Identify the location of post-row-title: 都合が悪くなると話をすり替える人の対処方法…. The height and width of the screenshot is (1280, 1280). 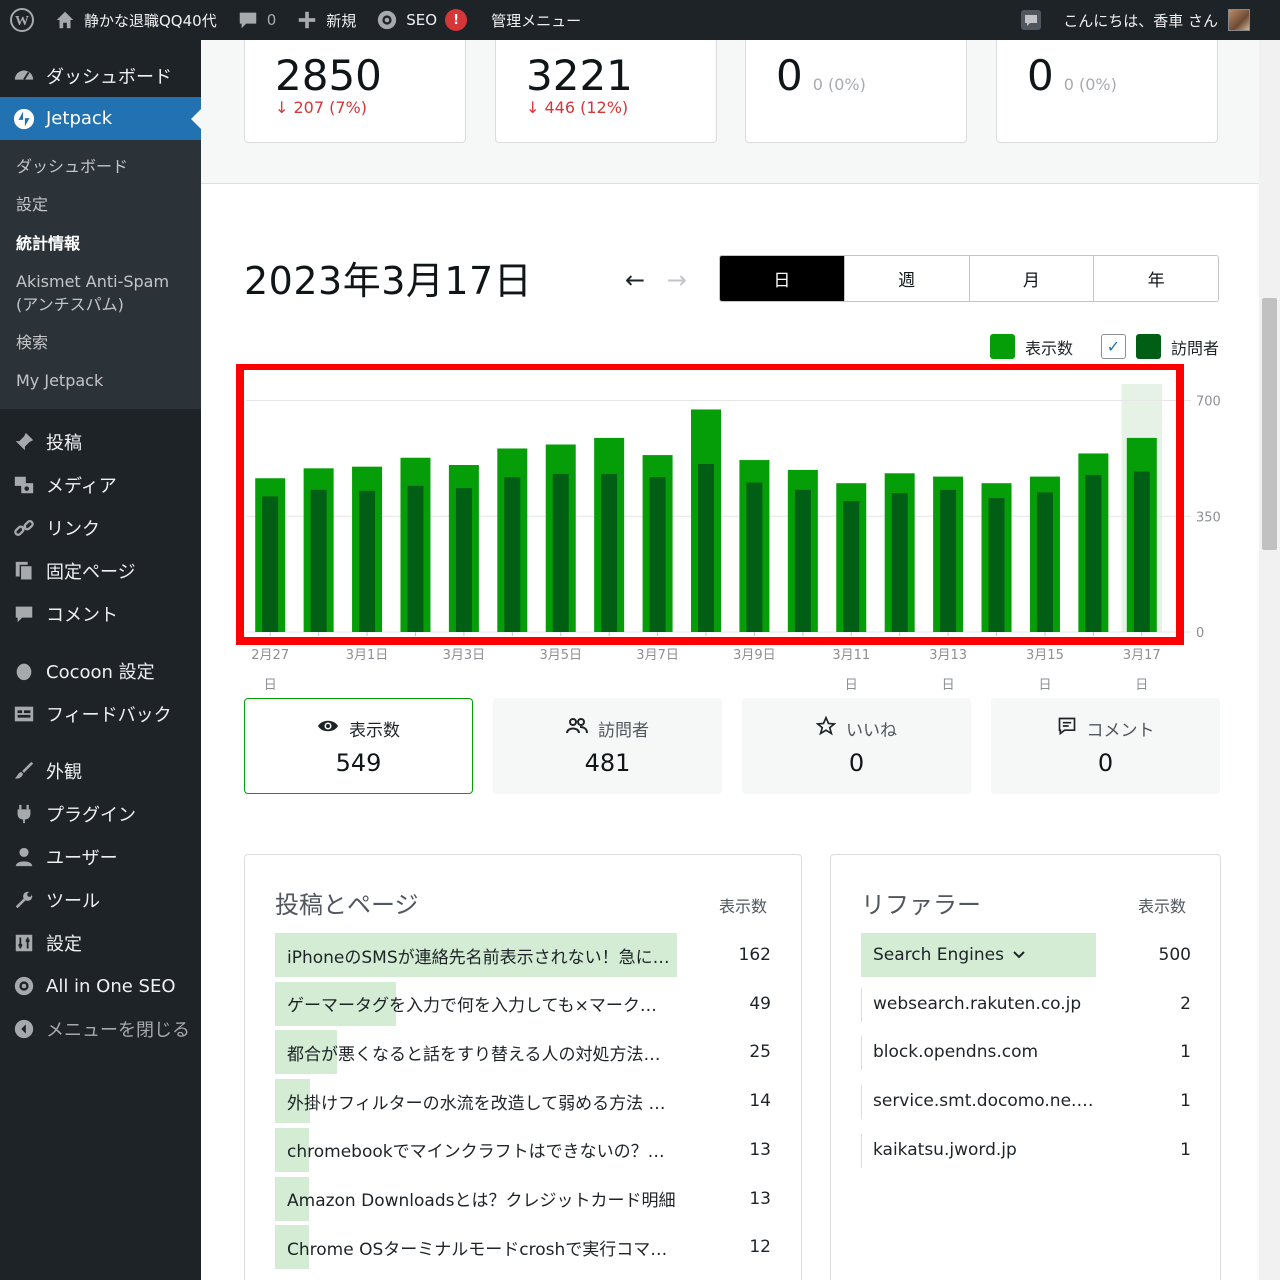
(476, 1052).